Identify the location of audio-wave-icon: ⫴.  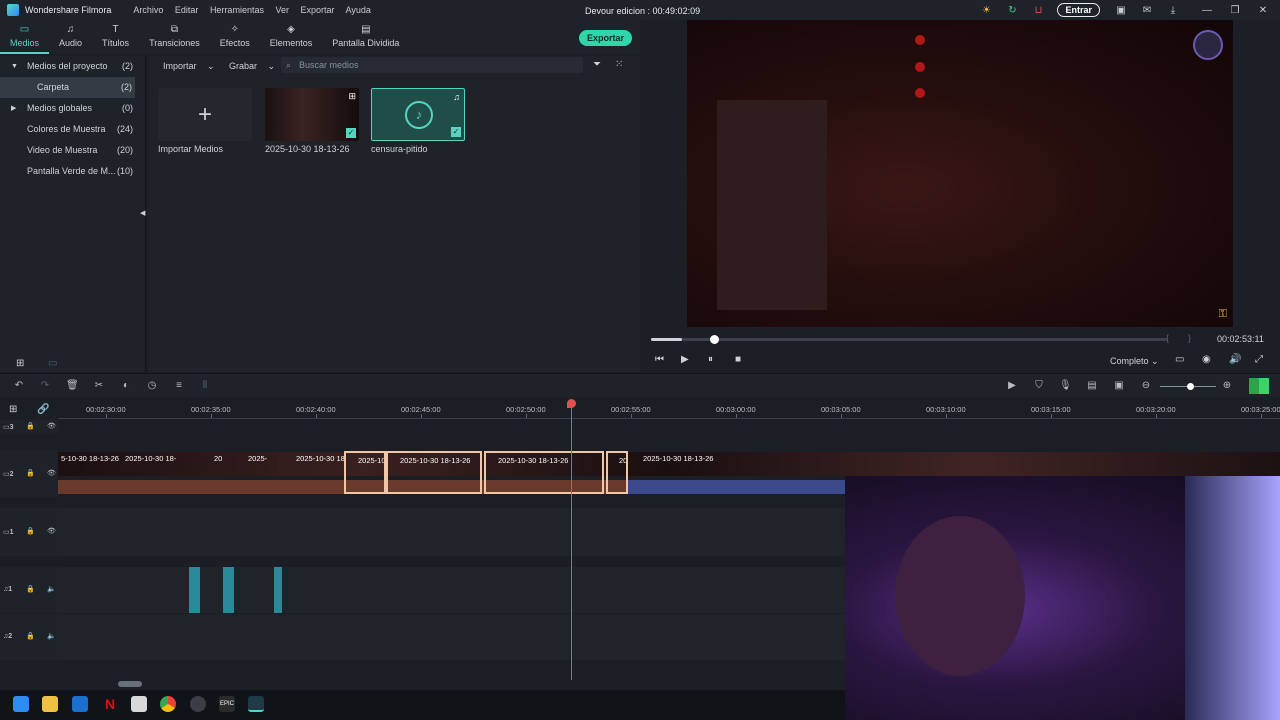
(205, 386).